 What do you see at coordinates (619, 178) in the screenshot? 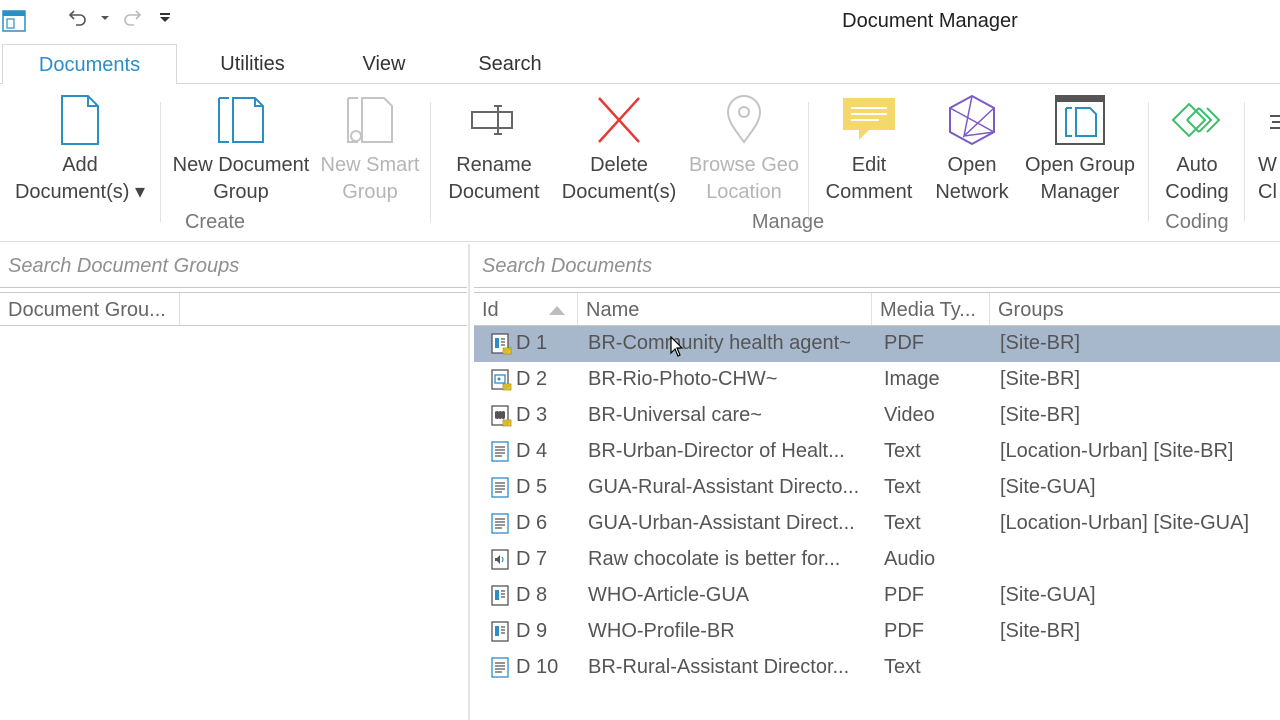
I see `delete-documents-label: Delete Document(s)` at bounding box center [619, 178].